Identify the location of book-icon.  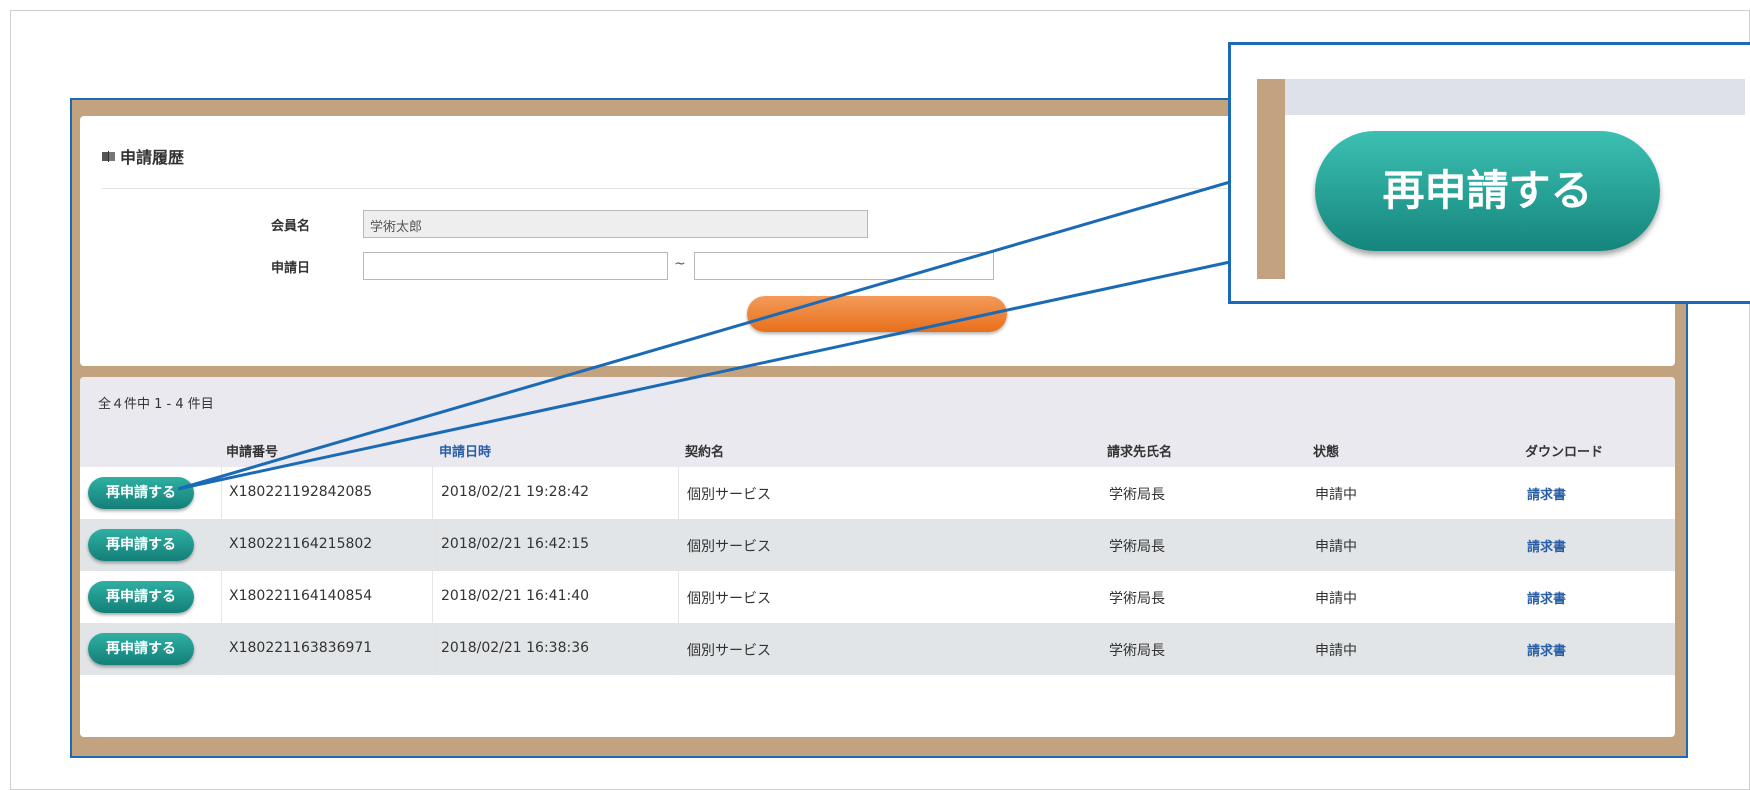
(108, 156).